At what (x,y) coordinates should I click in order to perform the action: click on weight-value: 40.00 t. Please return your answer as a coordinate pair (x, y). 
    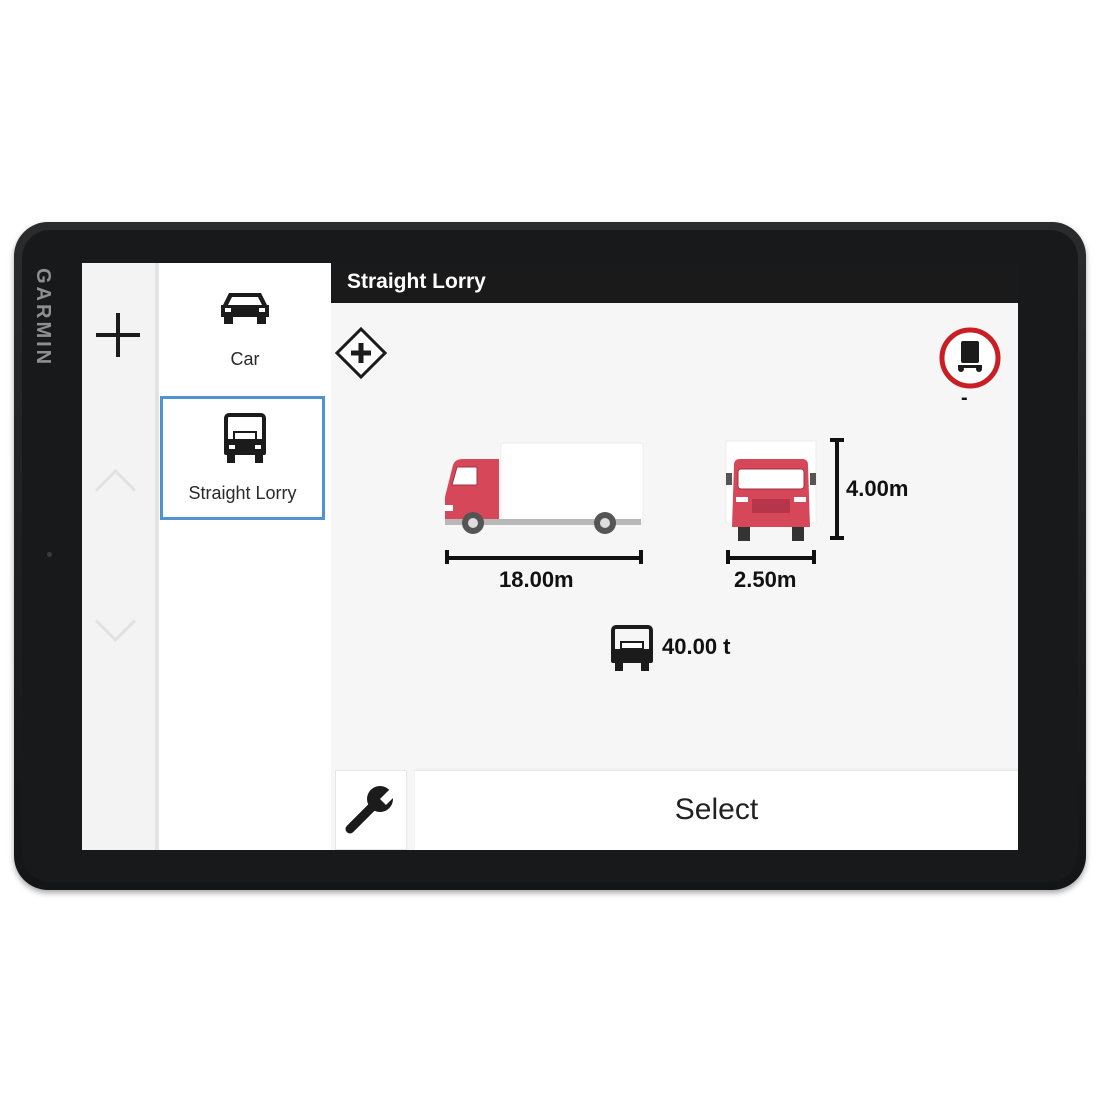
    Looking at the image, I should click on (696, 646).